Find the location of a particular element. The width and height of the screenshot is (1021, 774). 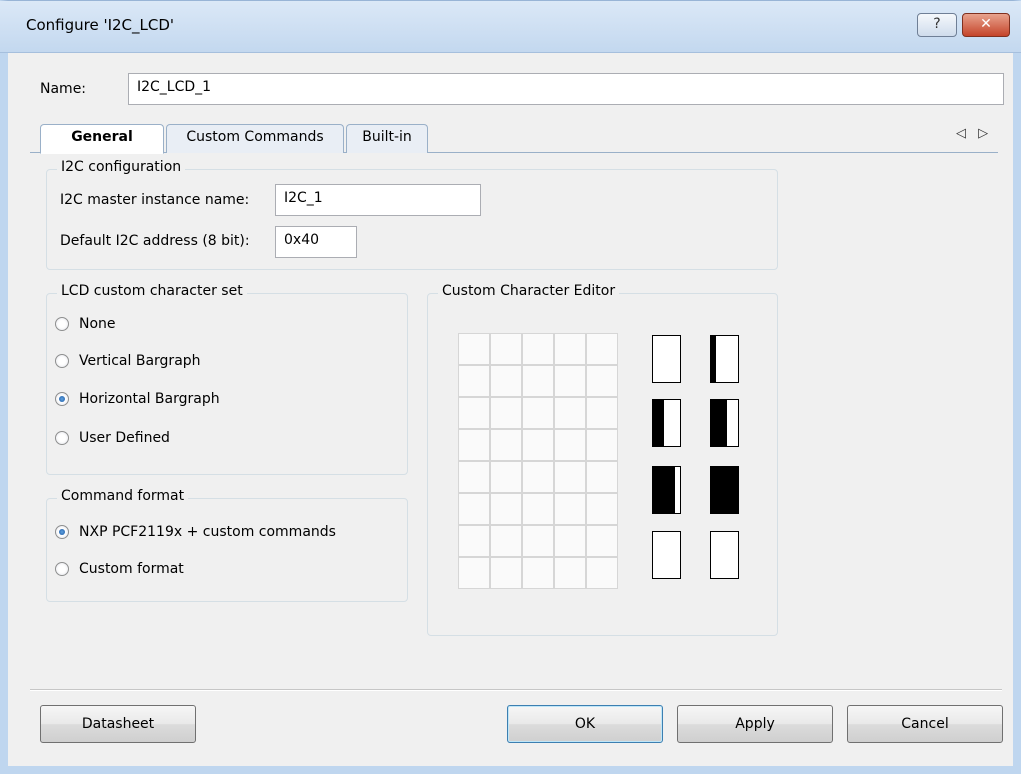

radio-none-indicator is located at coordinates (62, 324).